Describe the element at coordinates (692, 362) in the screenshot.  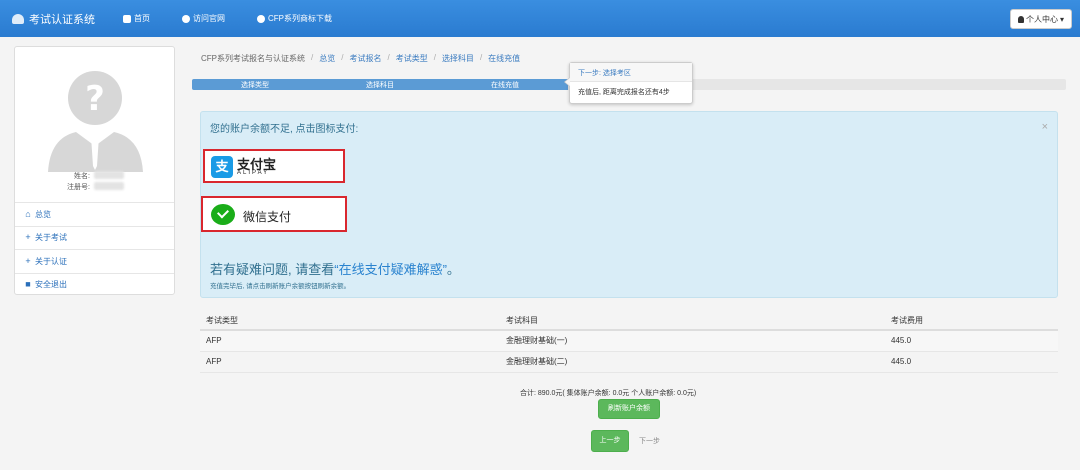
I see `cell-exam-subject: 金融理财基础(二)` at that location.